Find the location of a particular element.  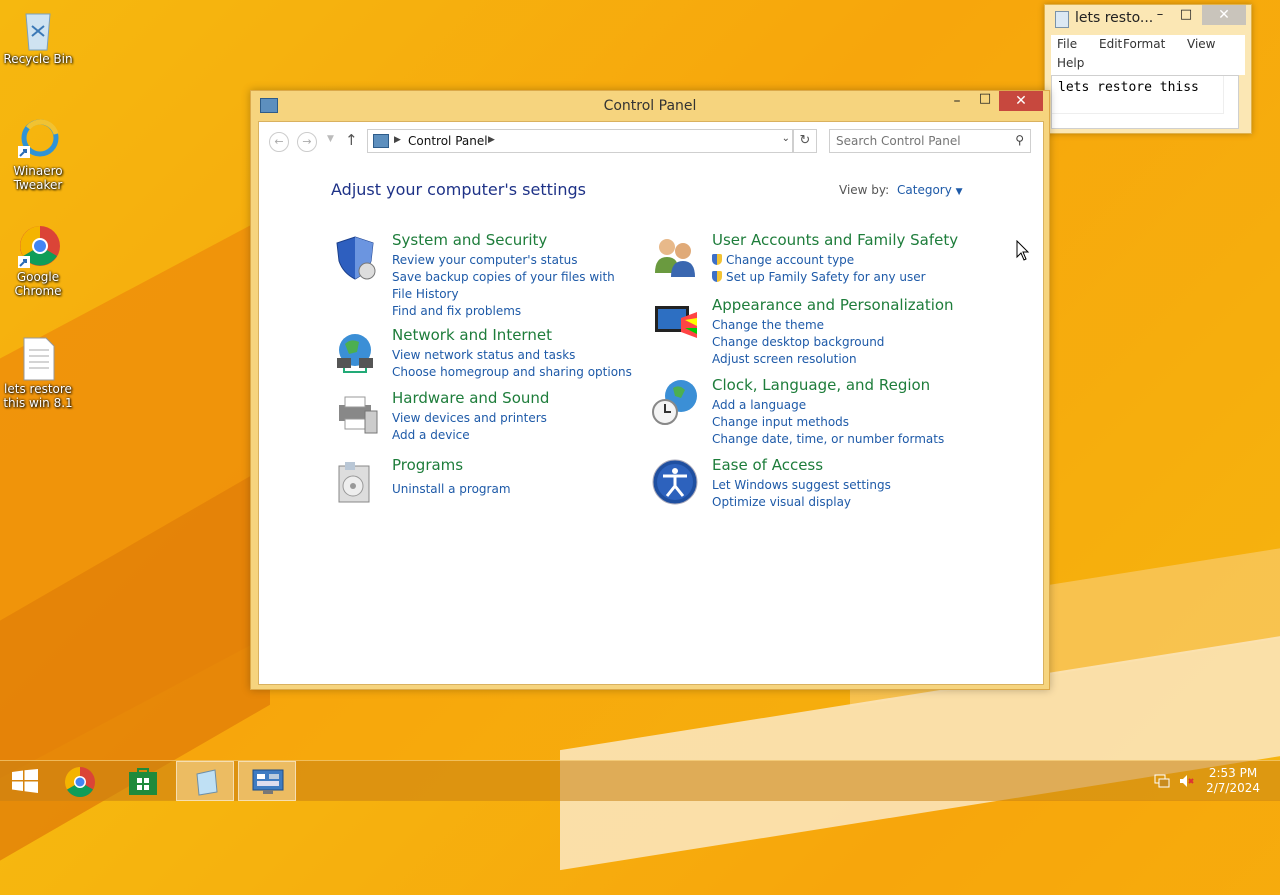

system-clock: 2:53 PM 2/7/2024 is located at coordinates (1233, 781).